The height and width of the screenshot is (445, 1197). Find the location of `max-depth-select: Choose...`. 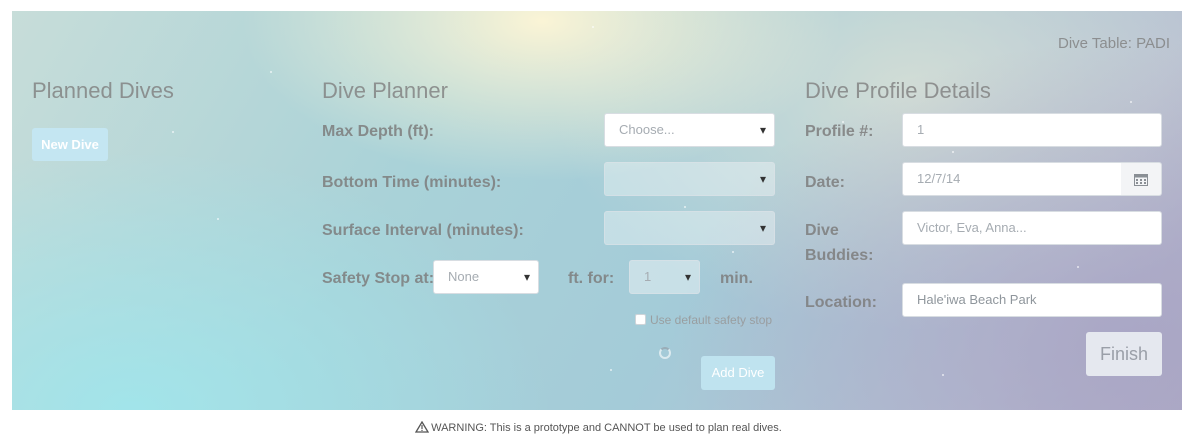

max-depth-select: Choose... is located at coordinates (689, 130).